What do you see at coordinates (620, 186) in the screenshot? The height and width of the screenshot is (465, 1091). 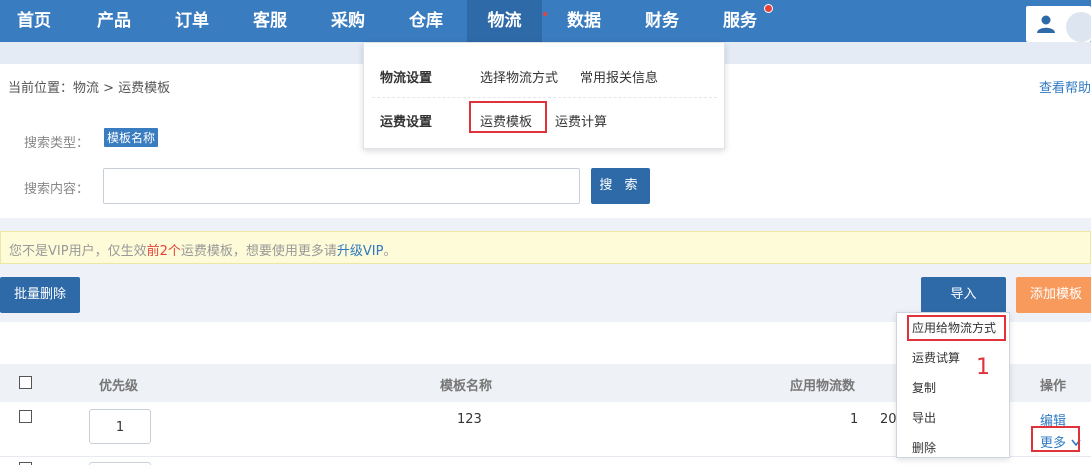 I see `search-button: 搜 索` at bounding box center [620, 186].